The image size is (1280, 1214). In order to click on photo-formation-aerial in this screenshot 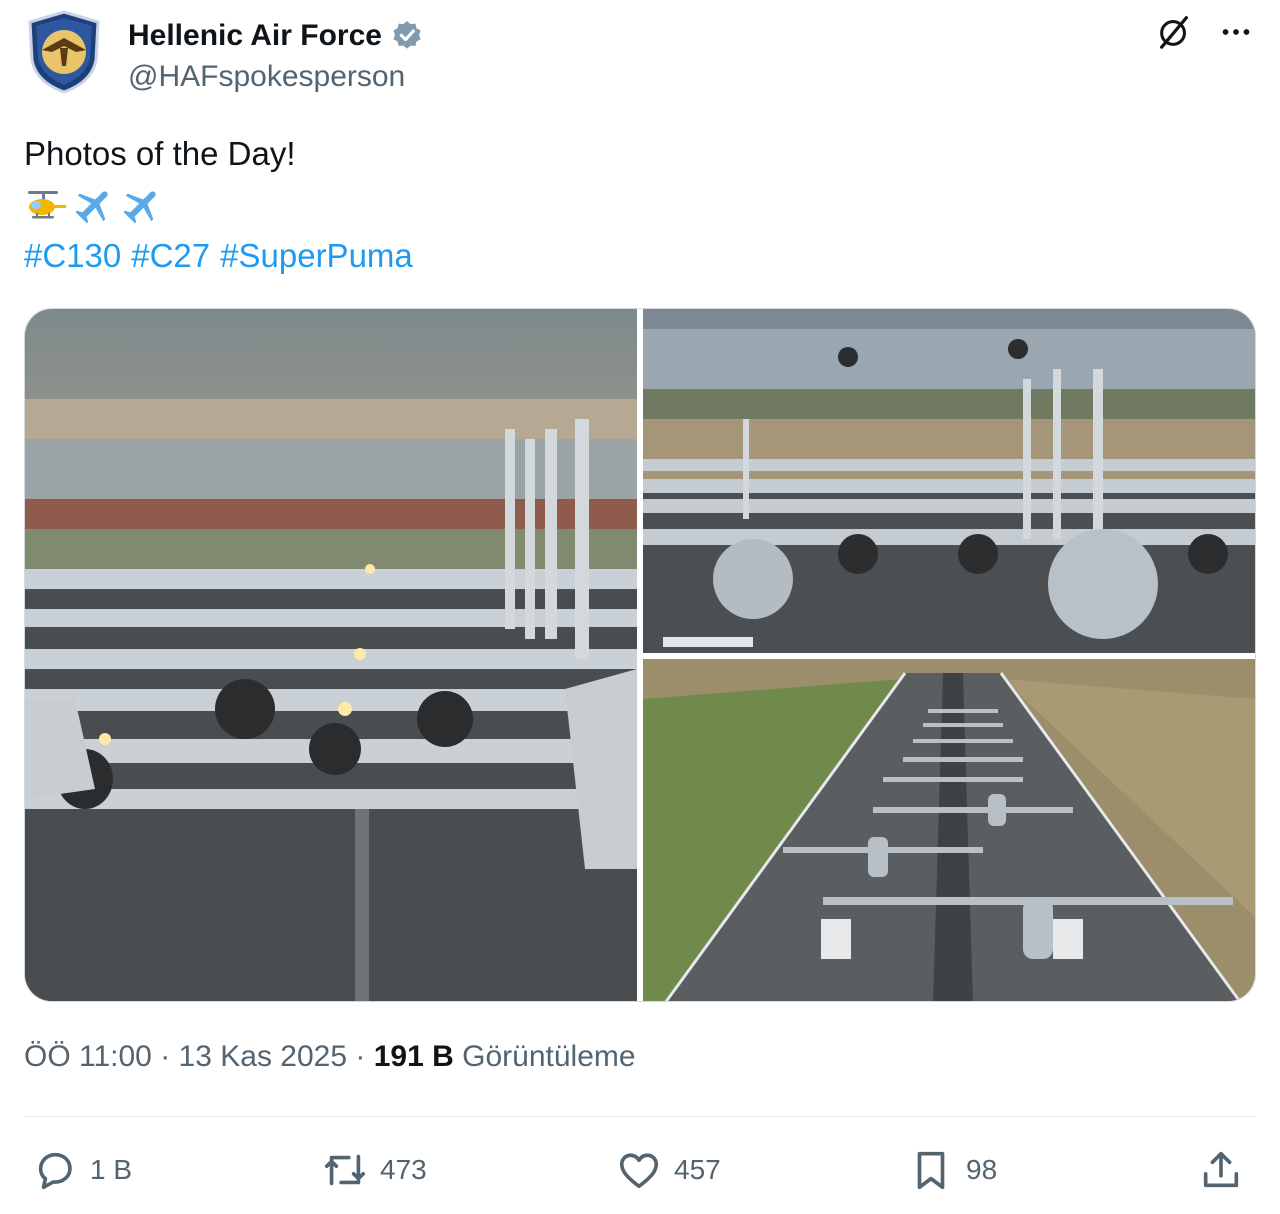, I will do `click(949, 830)`.